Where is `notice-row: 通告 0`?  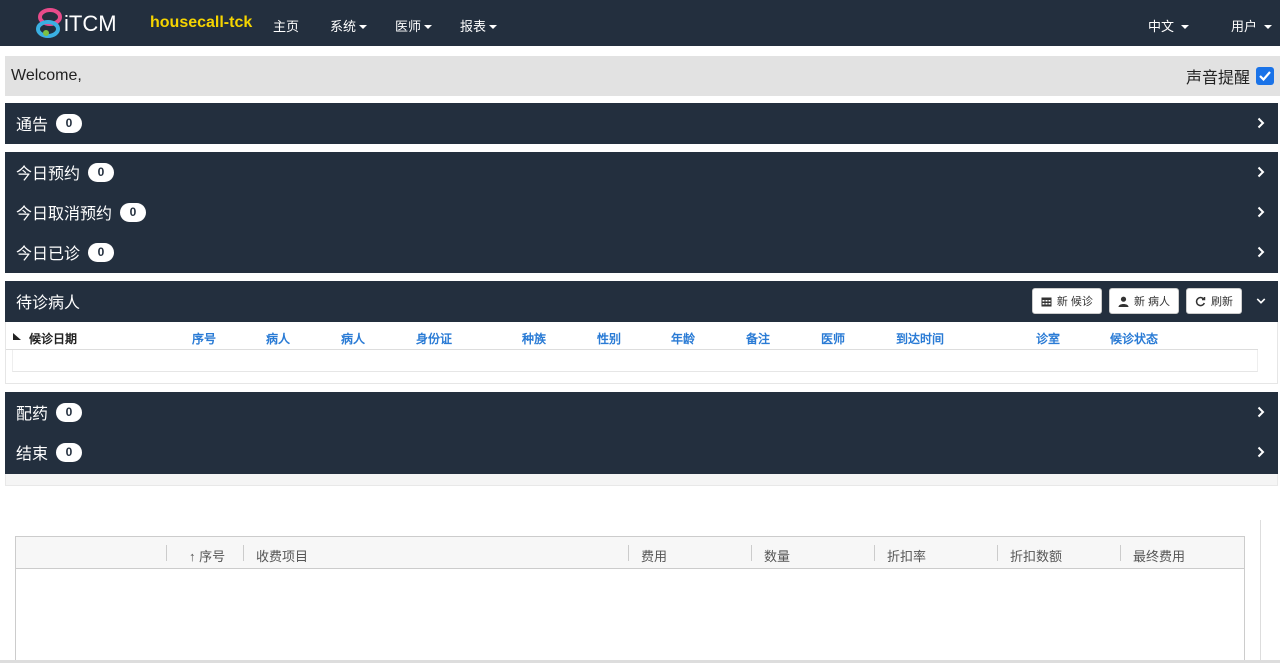 notice-row: 通告 0 is located at coordinates (641, 123).